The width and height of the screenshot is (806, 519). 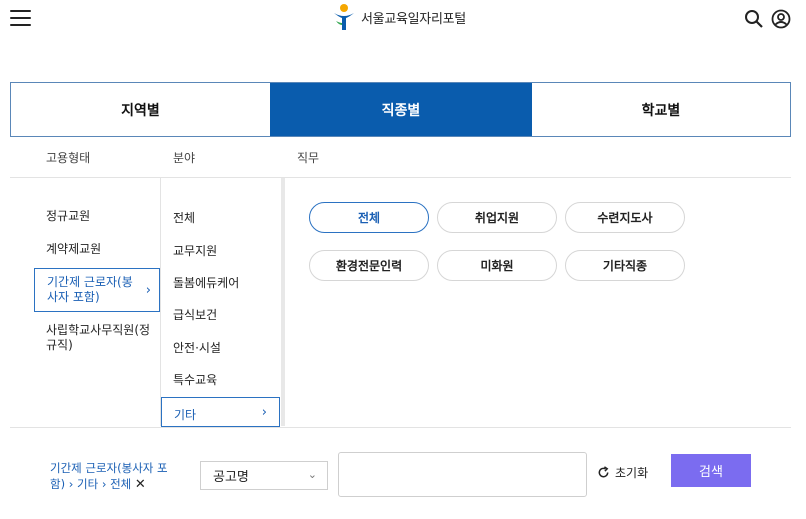 I want to click on duty-chip: 미화원, so click(x=497, y=265).